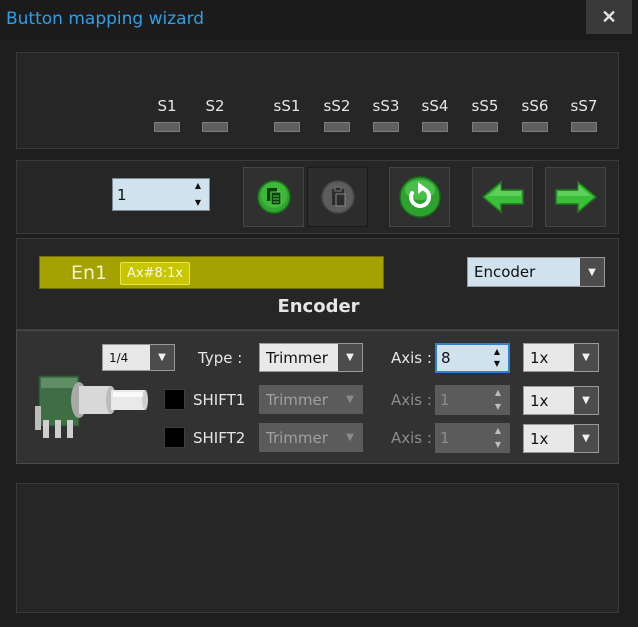 This screenshot has width=638, height=627. Describe the element at coordinates (211, 272) in the screenshot. I see `mapping-bar: En1 Ax#8:1x` at that location.